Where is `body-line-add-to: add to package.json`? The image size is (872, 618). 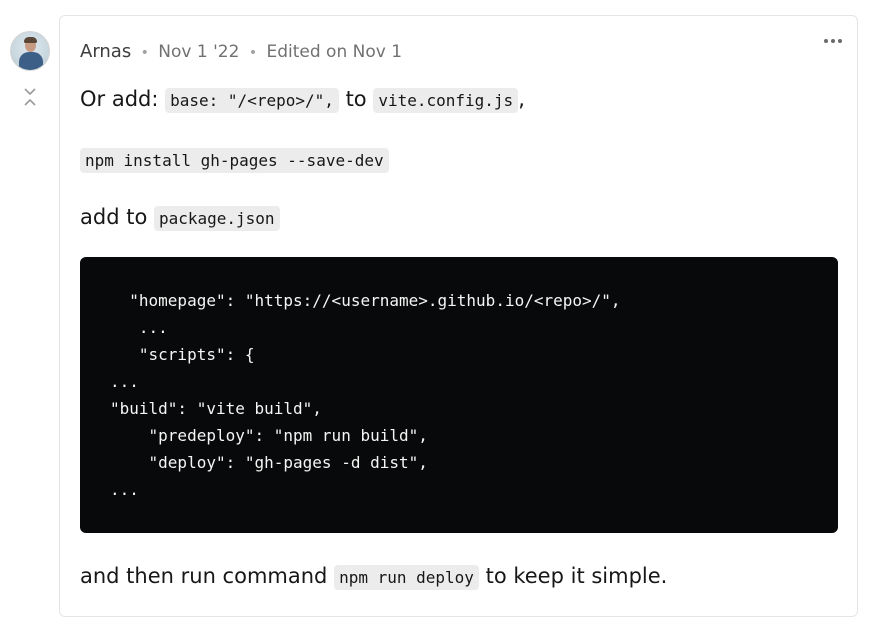
body-line-add-to: add to package.json is located at coordinates (180, 218).